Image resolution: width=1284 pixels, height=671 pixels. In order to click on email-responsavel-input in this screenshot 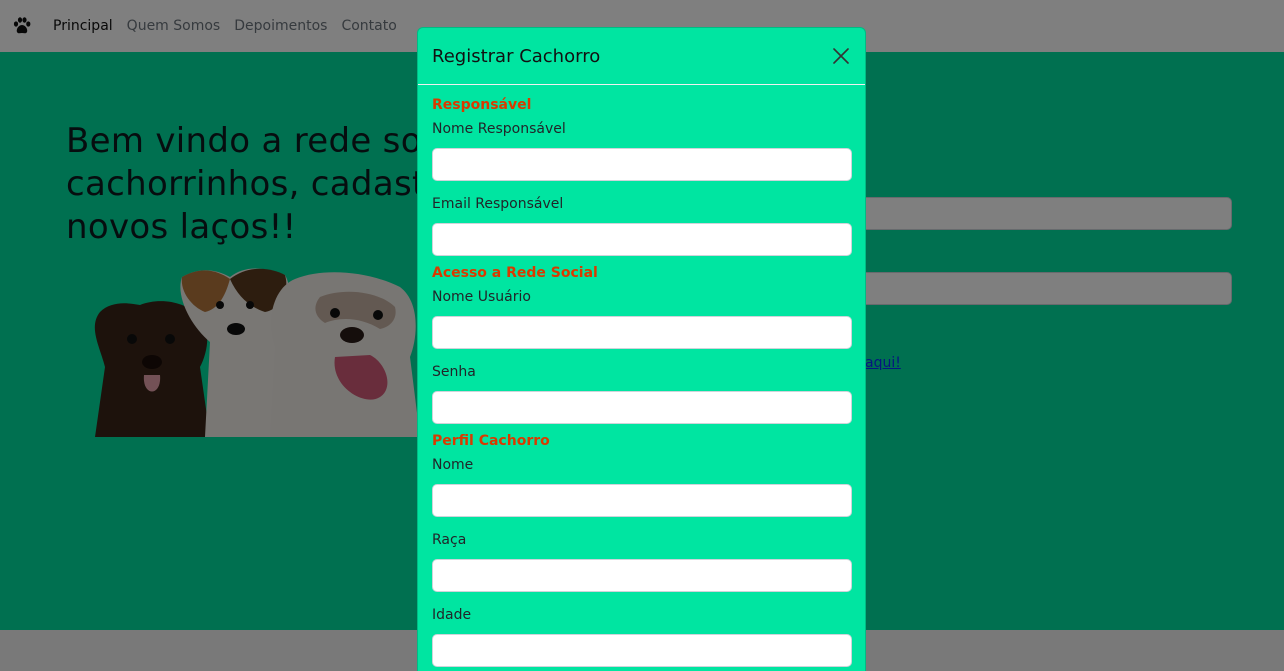, I will do `click(642, 239)`.